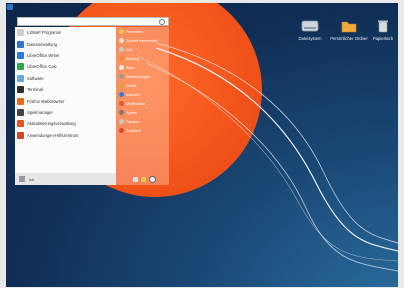 This screenshot has height=288, width=404. I want to click on category-label: Grafik, so click(131, 85).